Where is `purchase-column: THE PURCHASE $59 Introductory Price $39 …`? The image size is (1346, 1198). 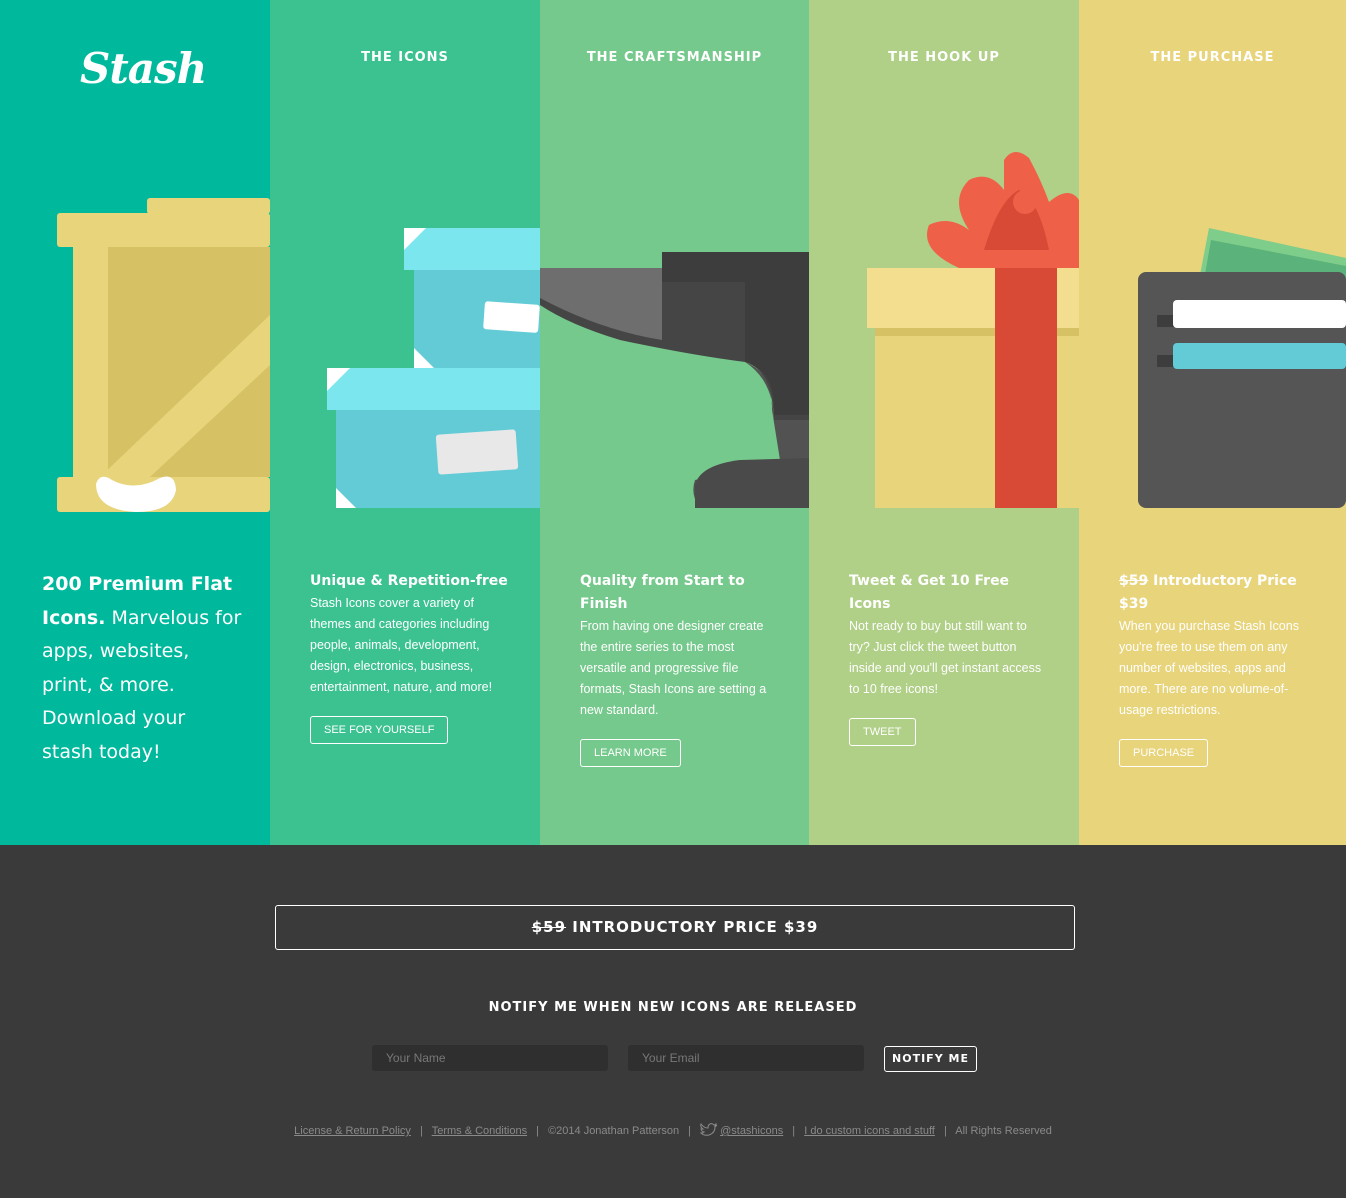
purchase-column: THE PURCHASE $59 Introductory Price $39 … is located at coordinates (1212, 422).